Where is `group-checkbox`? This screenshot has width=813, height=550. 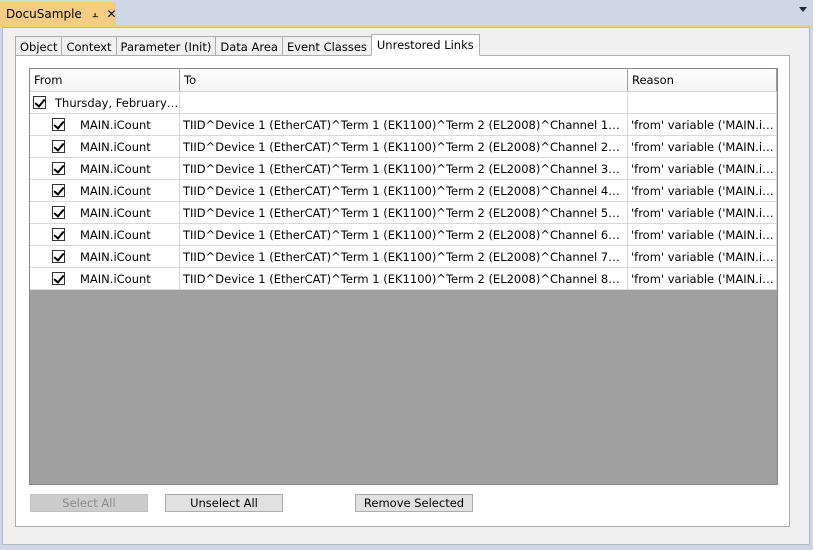 group-checkbox is located at coordinates (39, 102).